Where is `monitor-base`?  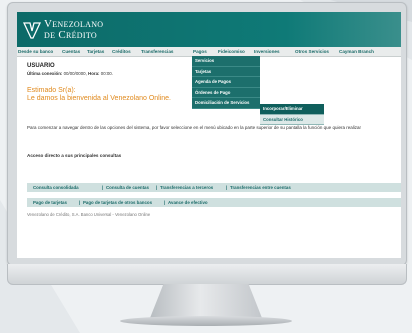 monitor-base is located at coordinates (206, 321).